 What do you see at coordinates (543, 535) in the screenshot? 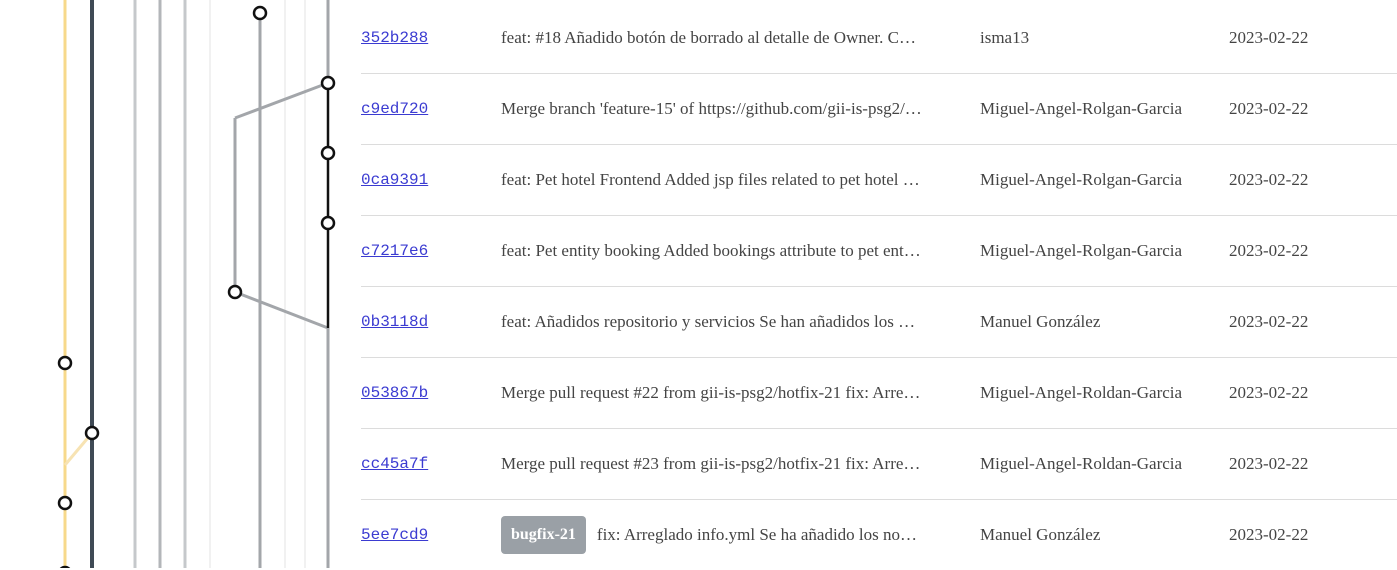
I see `branch-badge: bugfix-21` at bounding box center [543, 535].